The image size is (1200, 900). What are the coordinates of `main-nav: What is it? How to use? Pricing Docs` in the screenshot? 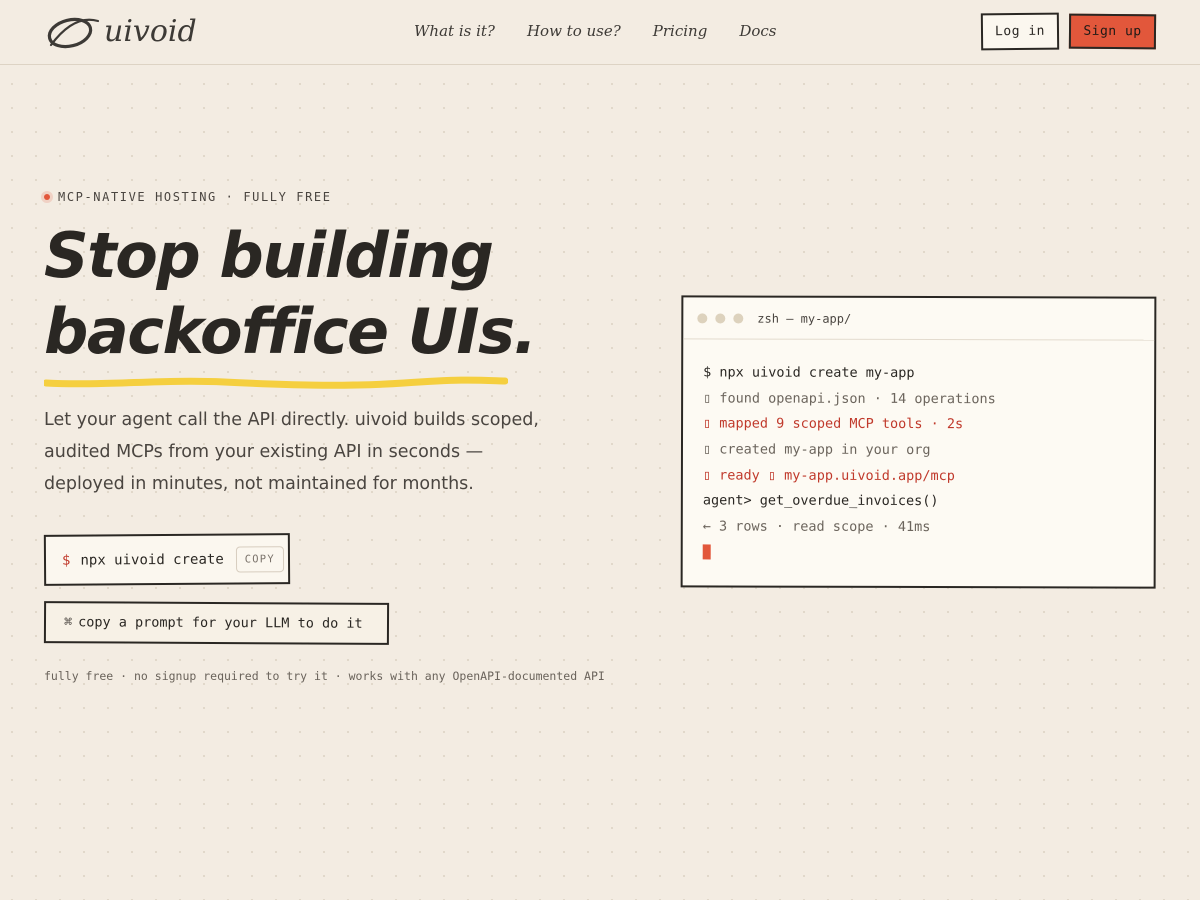 It's located at (611, 31).